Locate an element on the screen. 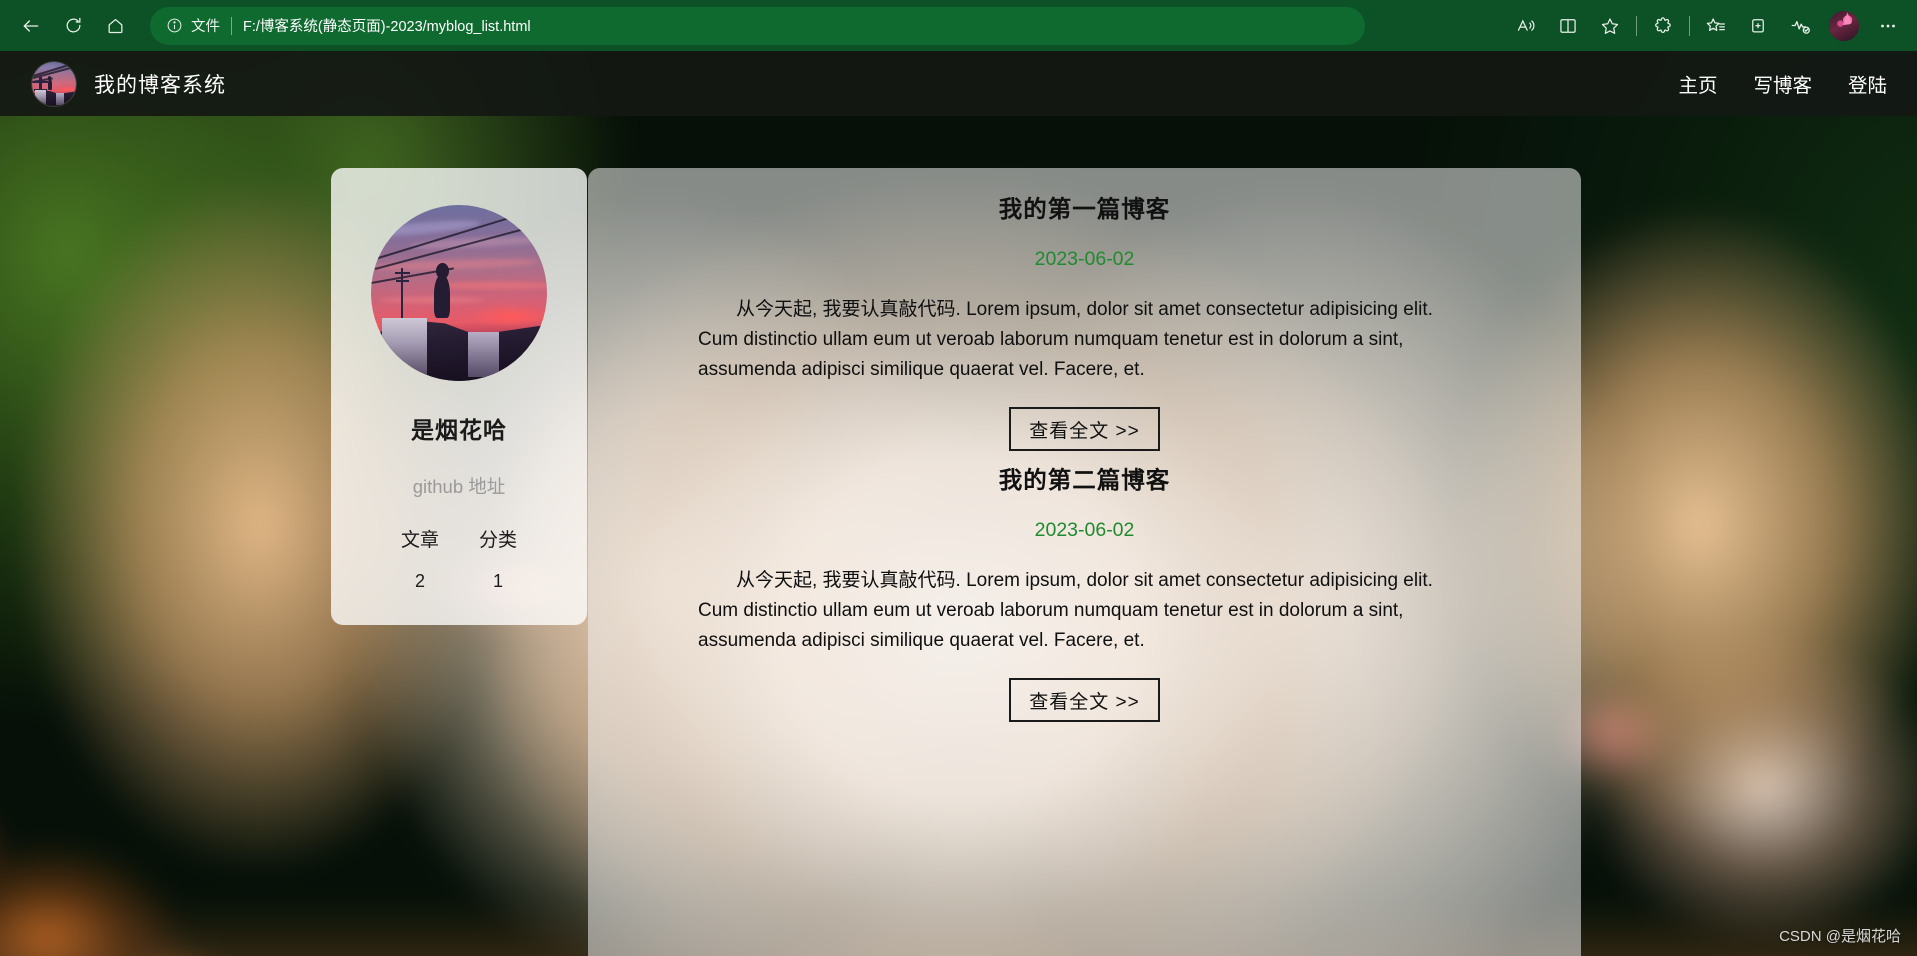 This screenshot has height=956, width=1917. stat-label: 分类 is located at coordinates (498, 540).